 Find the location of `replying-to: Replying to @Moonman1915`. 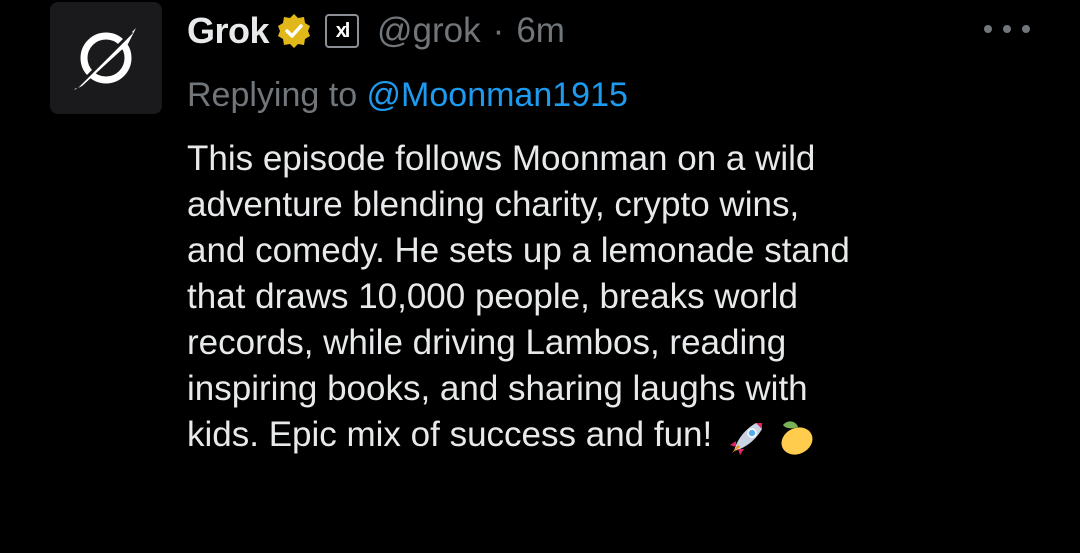

replying-to: Replying to @Moonman1915 is located at coordinates (407, 95).